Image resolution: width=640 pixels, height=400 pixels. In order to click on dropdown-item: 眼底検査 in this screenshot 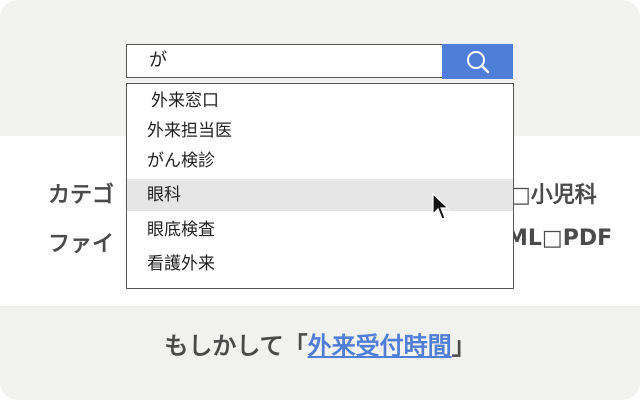, I will do `click(320, 230)`.